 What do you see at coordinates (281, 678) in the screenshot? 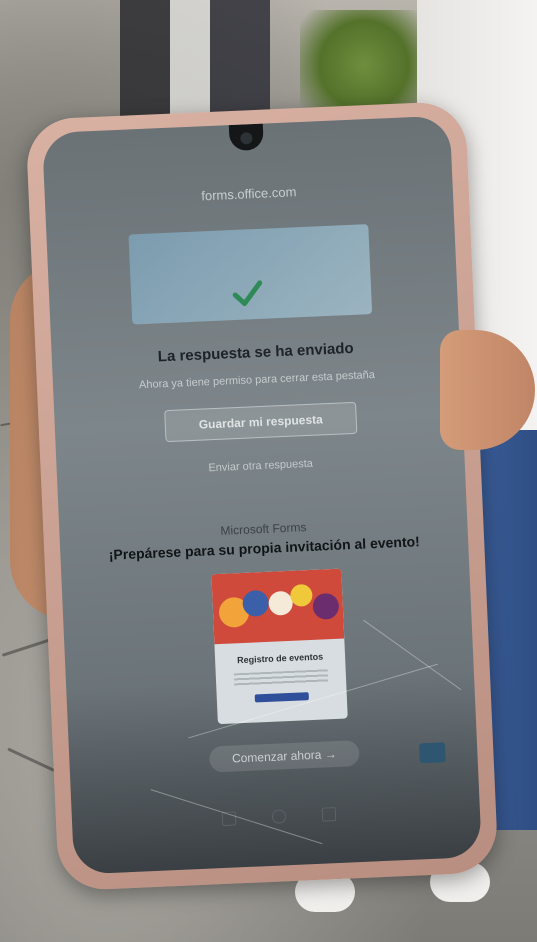
I see `promo-card-text` at bounding box center [281, 678].